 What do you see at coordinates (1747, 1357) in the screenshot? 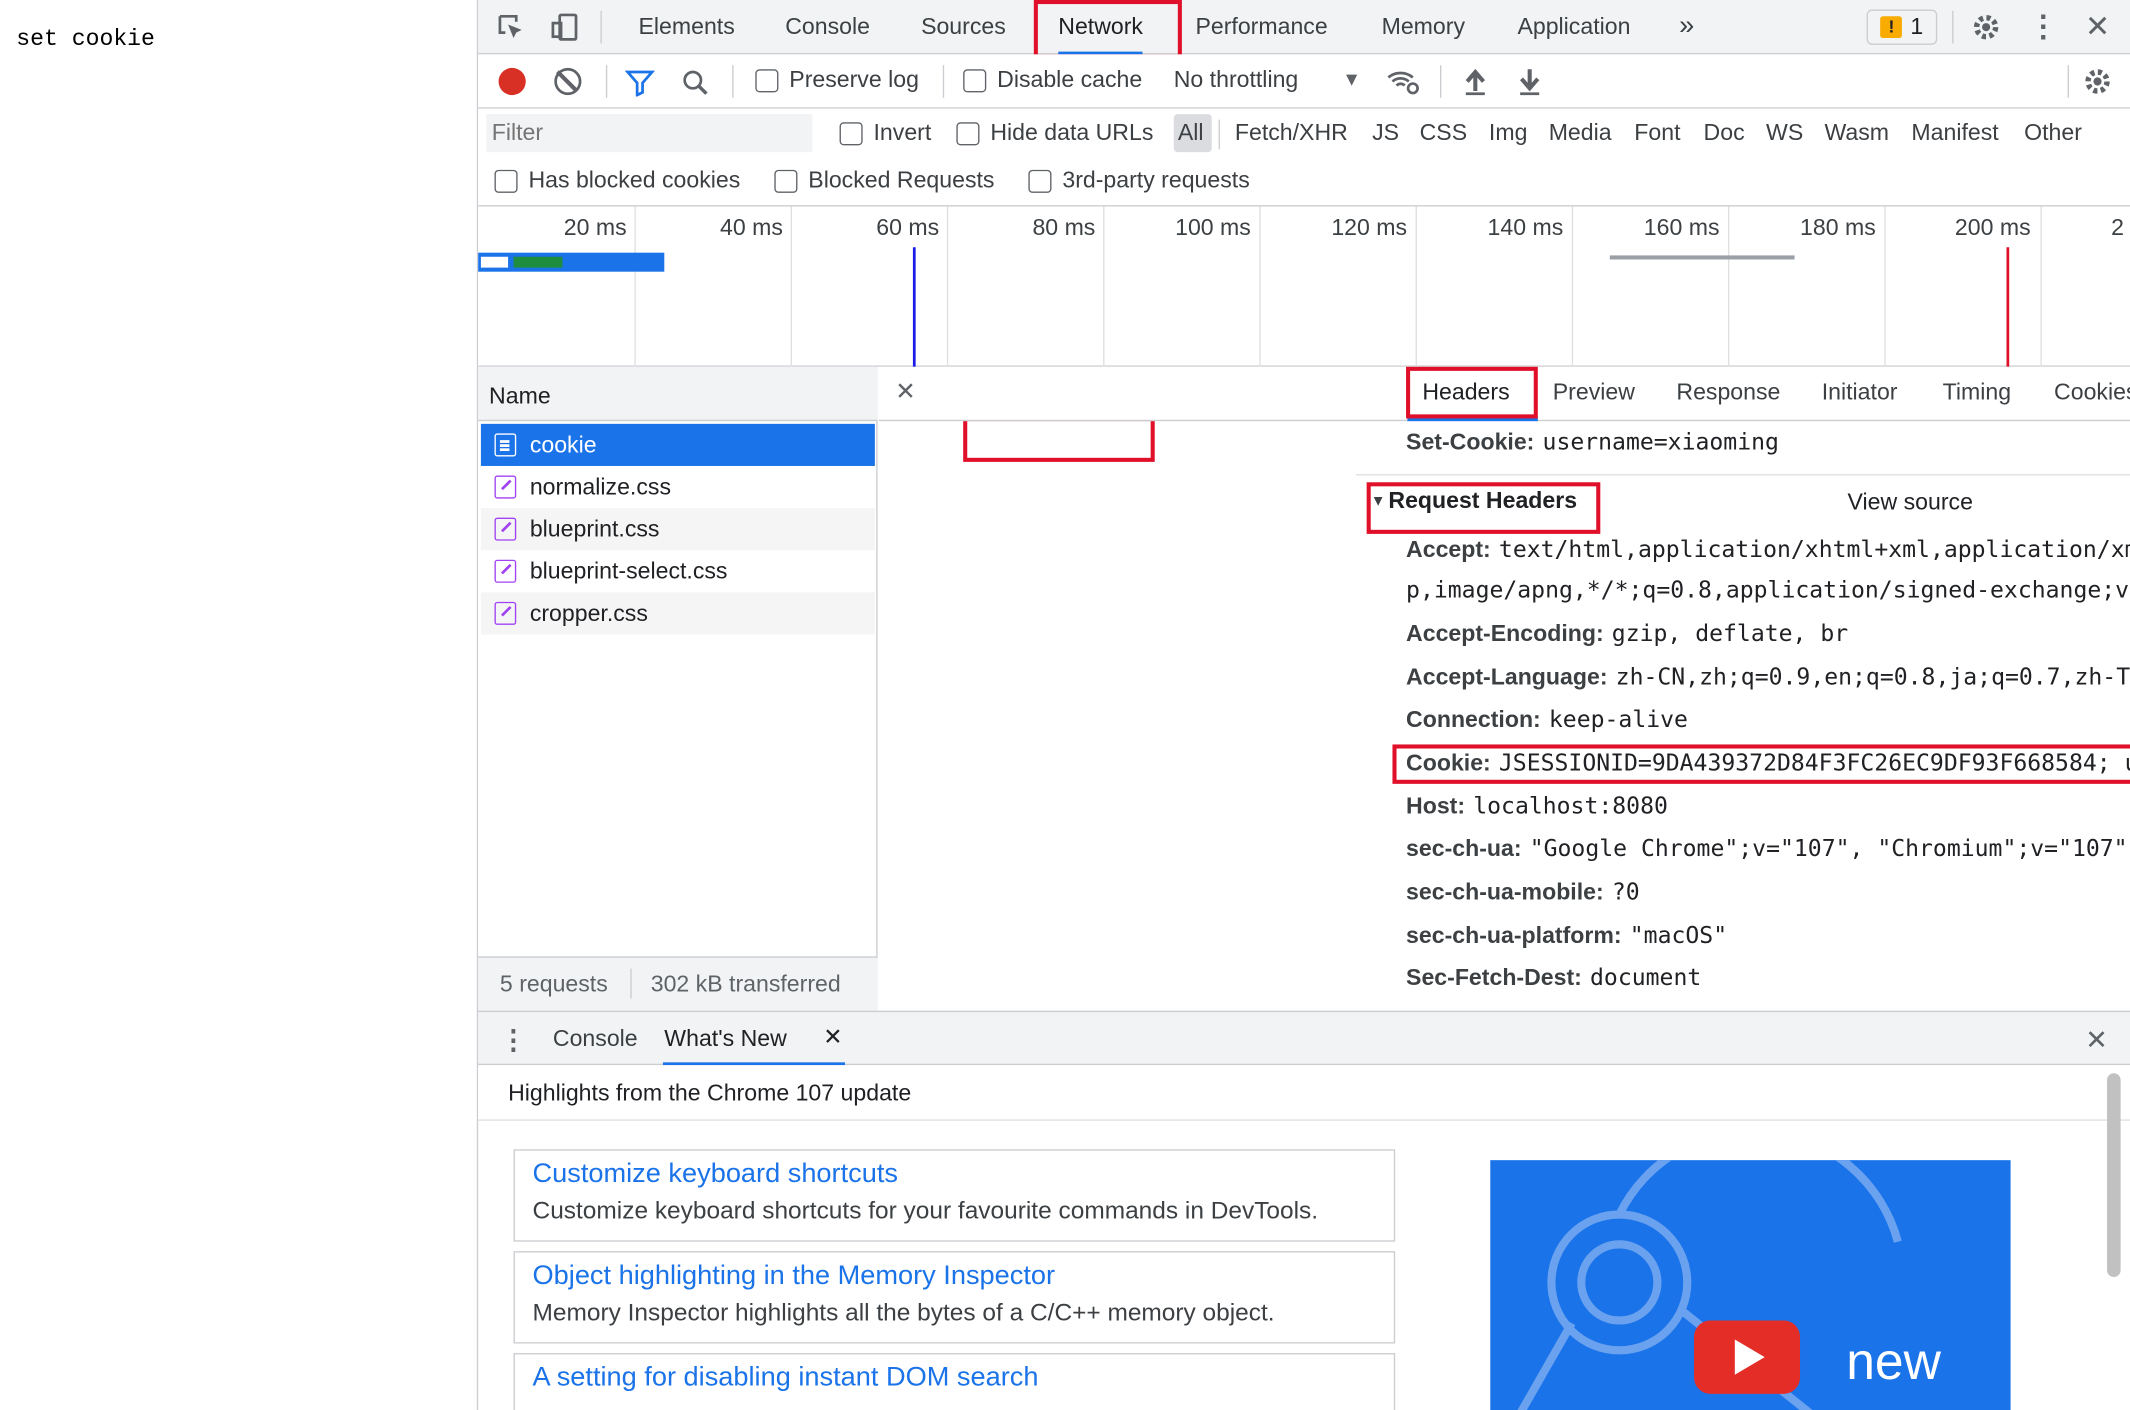
I see `play-button-icon` at bounding box center [1747, 1357].